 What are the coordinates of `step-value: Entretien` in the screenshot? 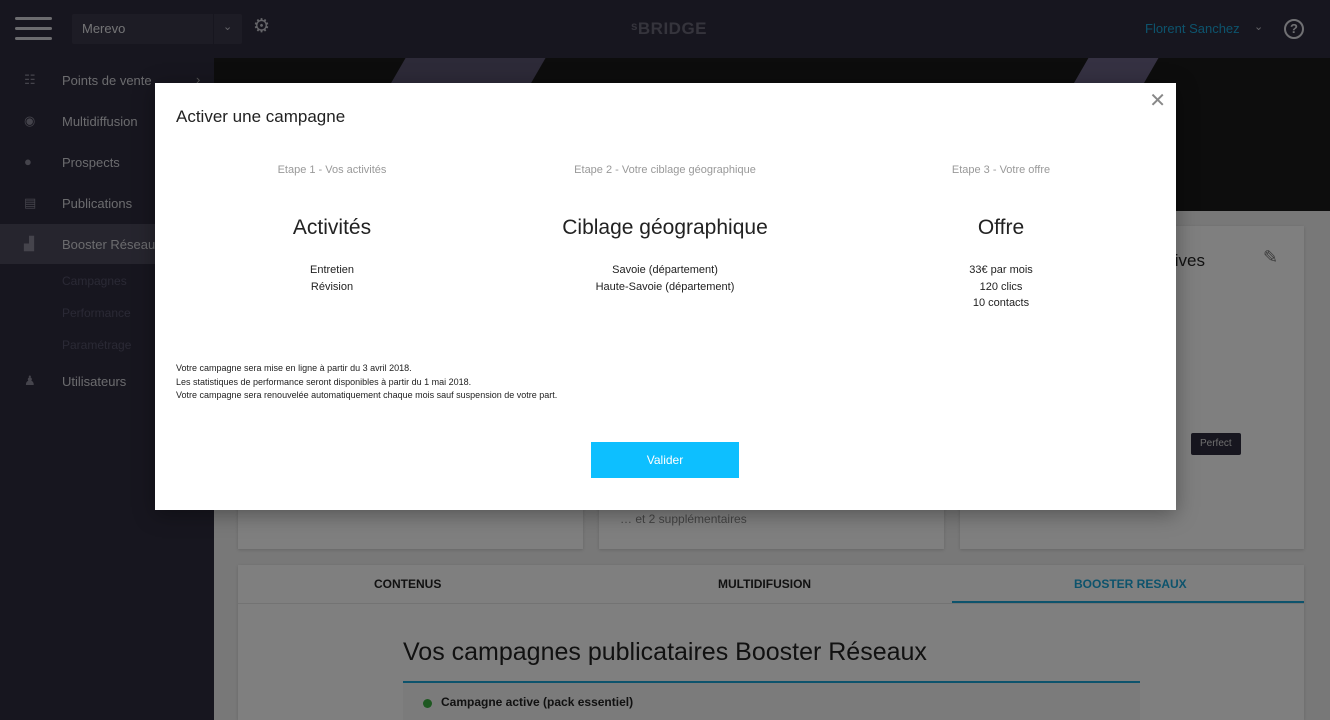 It's located at (332, 270).